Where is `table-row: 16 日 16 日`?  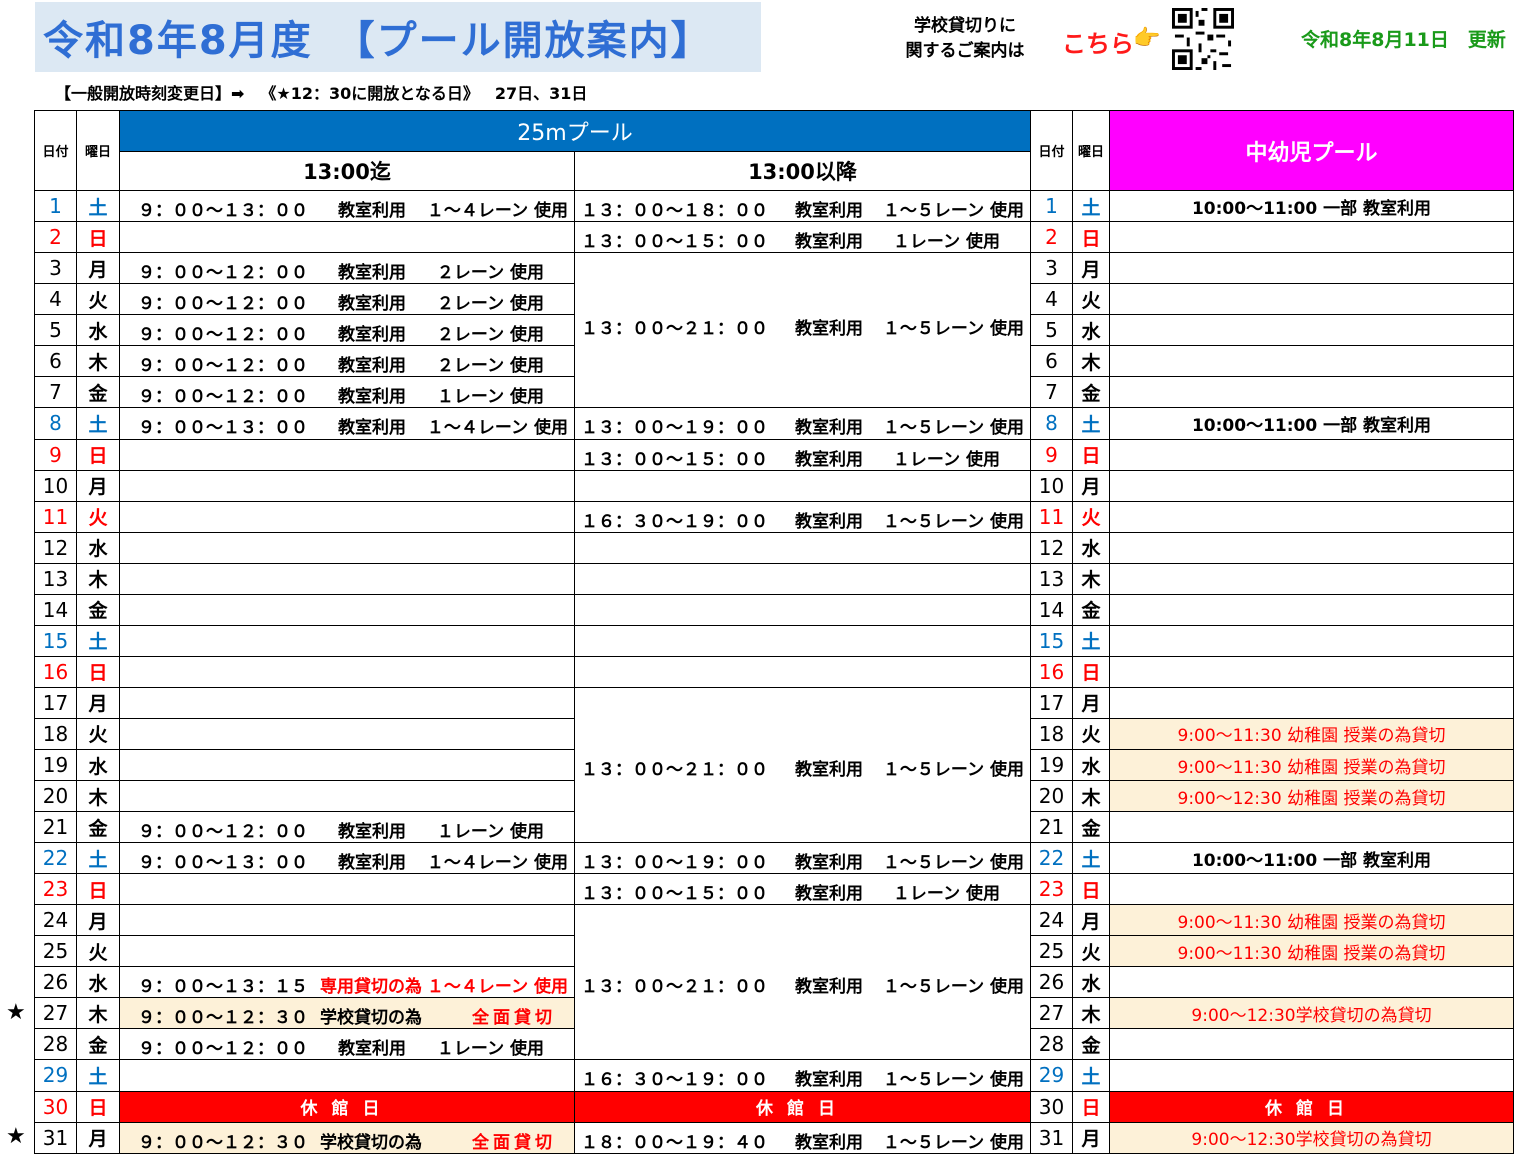
table-row: 16 日 16 日 is located at coordinates (774, 671).